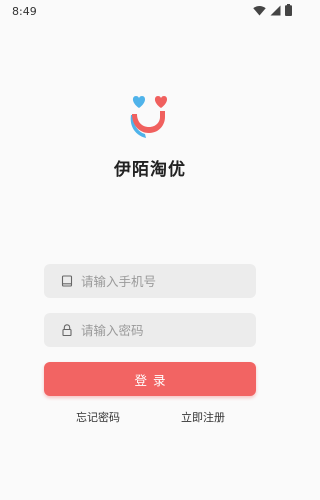 This screenshot has height=500, width=320. I want to click on phone-icon, so click(67, 281).